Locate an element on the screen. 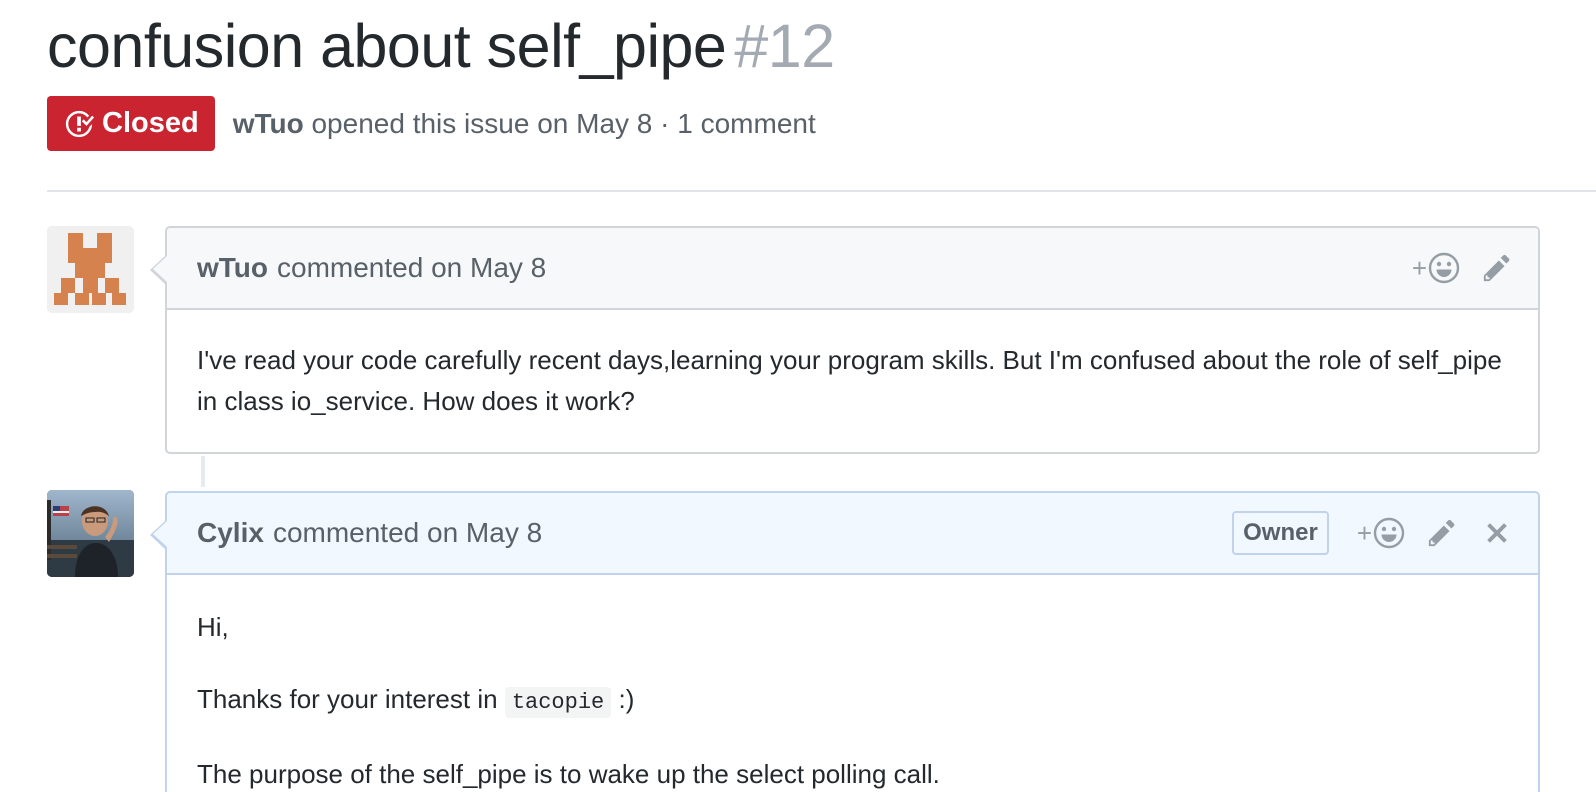  avatar-cylix is located at coordinates (90, 533).